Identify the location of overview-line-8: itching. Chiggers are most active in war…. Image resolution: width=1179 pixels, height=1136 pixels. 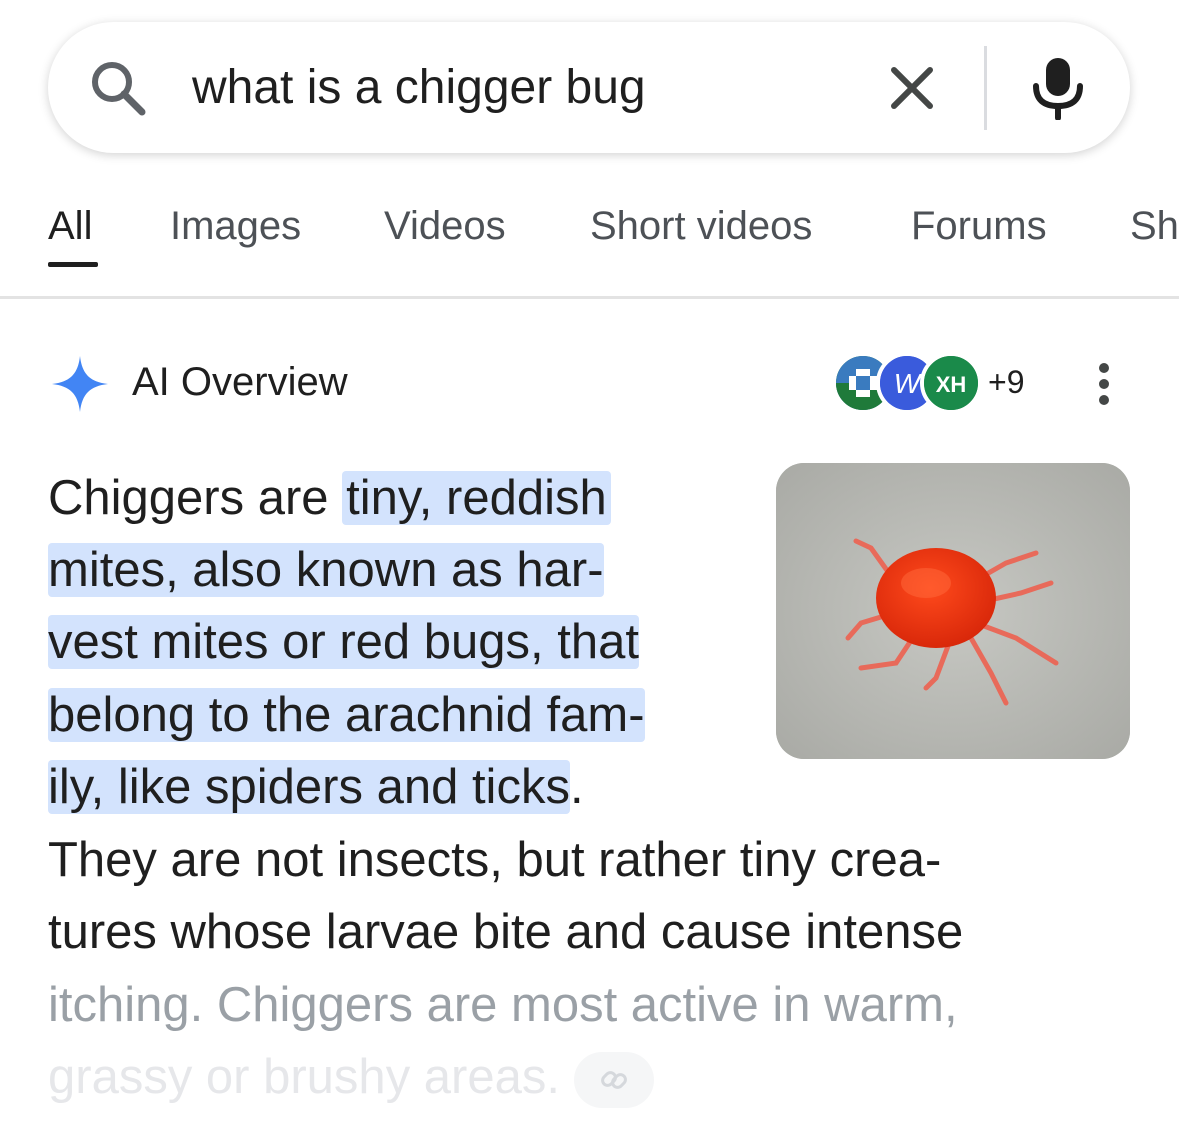
(503, 1005).